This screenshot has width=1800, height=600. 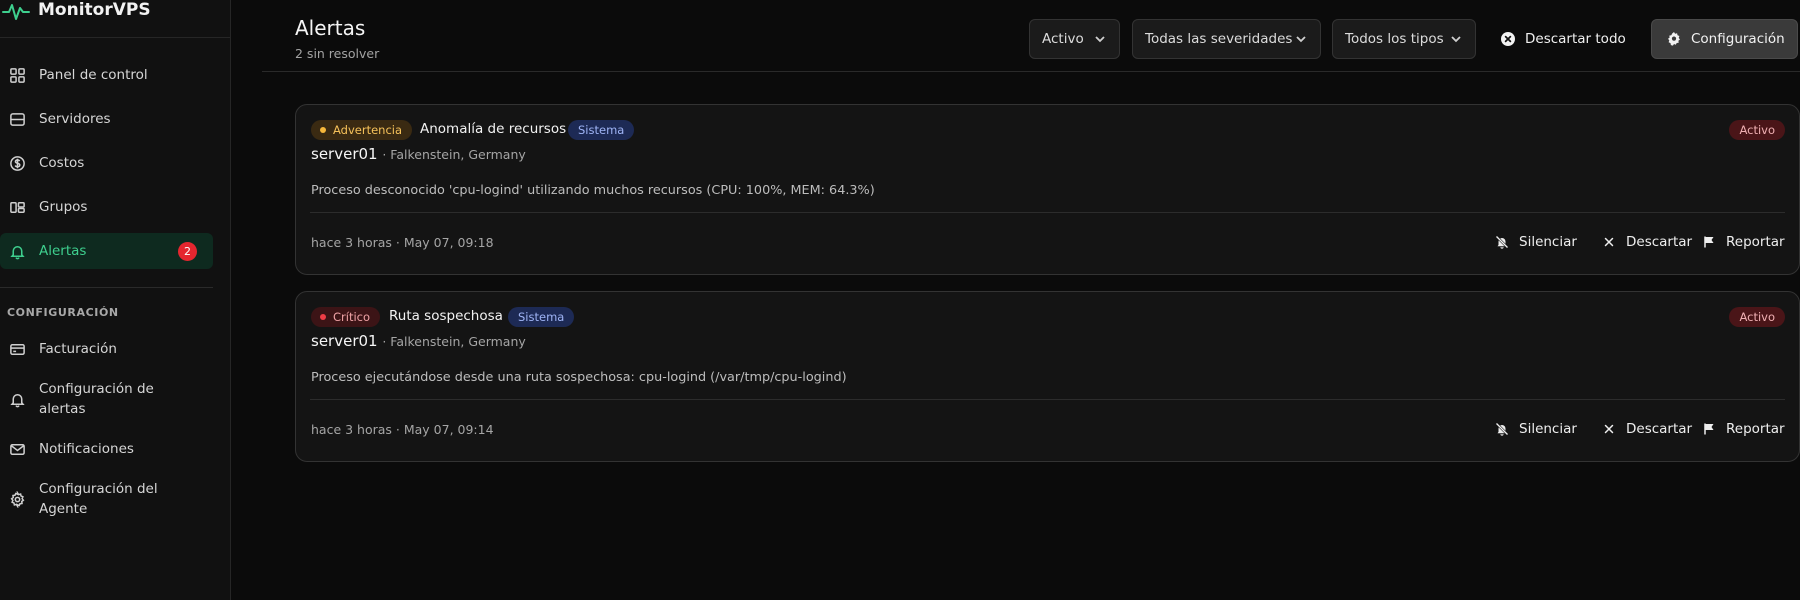 I want to click on sidebar-item-label: Panel de control, so click(x=93, y=75).